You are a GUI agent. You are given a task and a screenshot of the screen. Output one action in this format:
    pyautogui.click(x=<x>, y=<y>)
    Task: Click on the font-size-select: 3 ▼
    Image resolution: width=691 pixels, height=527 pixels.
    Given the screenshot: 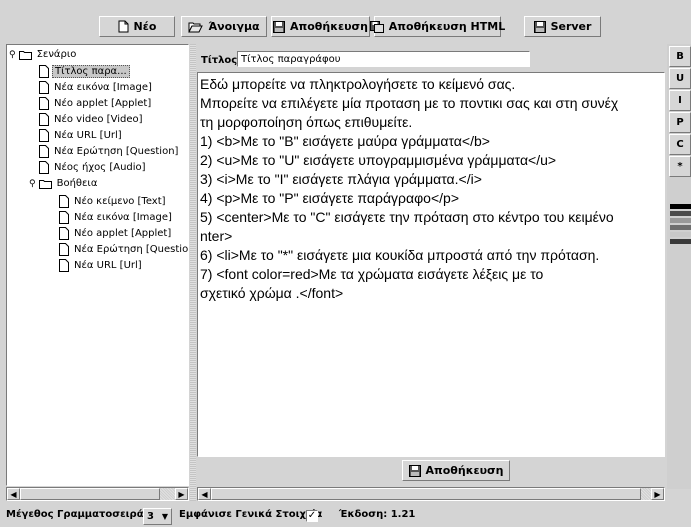 What is the action you would take?
    pyautogui.click(x=157, y=516)
    